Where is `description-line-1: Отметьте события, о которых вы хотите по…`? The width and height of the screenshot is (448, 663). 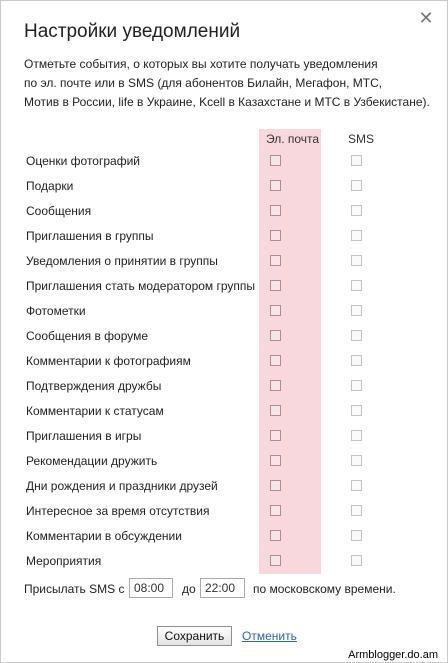
description-line-1: Отметьте события, о которых вы хотите по… is located at coordinates (201, 64).